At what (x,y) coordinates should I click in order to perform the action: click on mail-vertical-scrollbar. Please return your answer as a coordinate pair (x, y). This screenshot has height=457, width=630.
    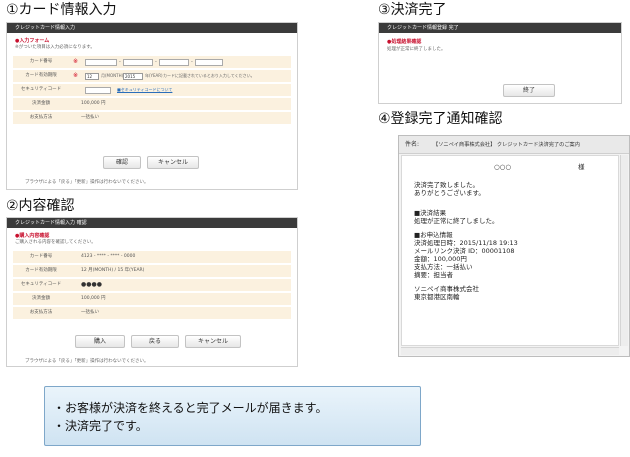
    Looking at the image, I should click on (624, 250).